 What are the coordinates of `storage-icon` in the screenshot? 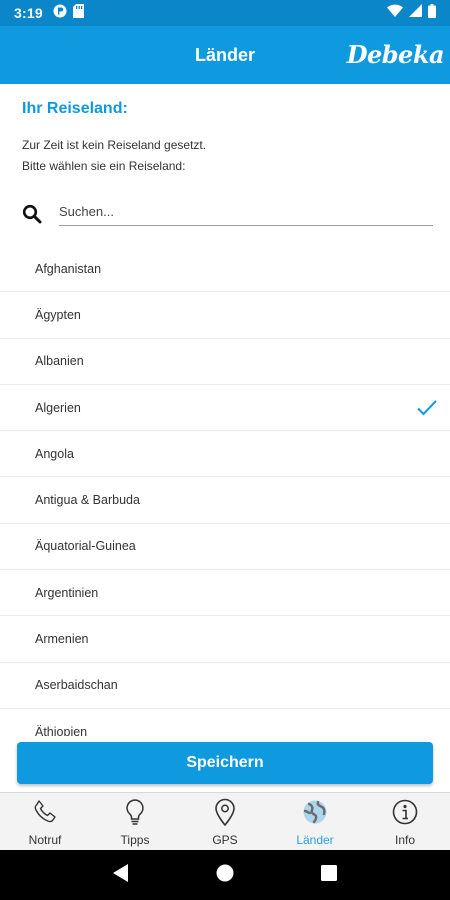 It's located at (78, 13).